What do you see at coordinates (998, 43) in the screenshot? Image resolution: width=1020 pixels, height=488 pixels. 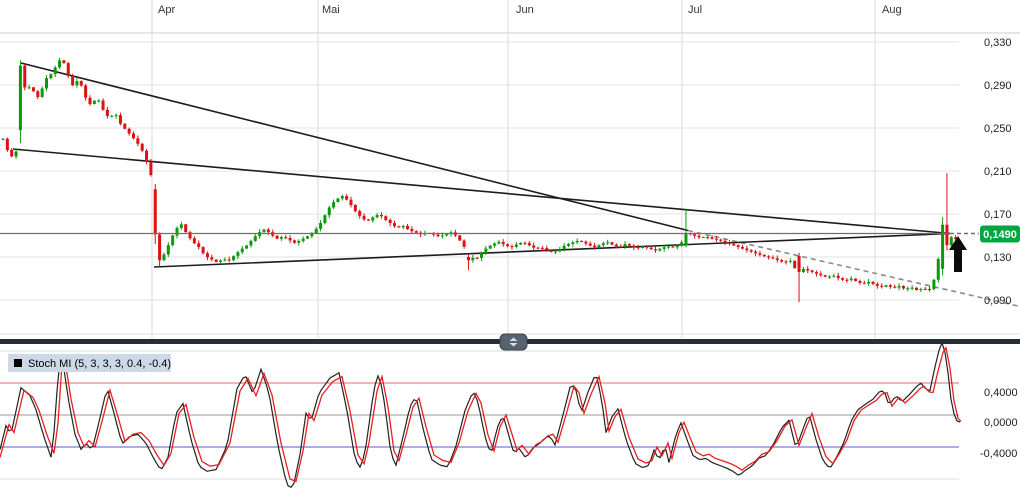 I see `price-tick: 0,330` at bounding box center [998, 43].